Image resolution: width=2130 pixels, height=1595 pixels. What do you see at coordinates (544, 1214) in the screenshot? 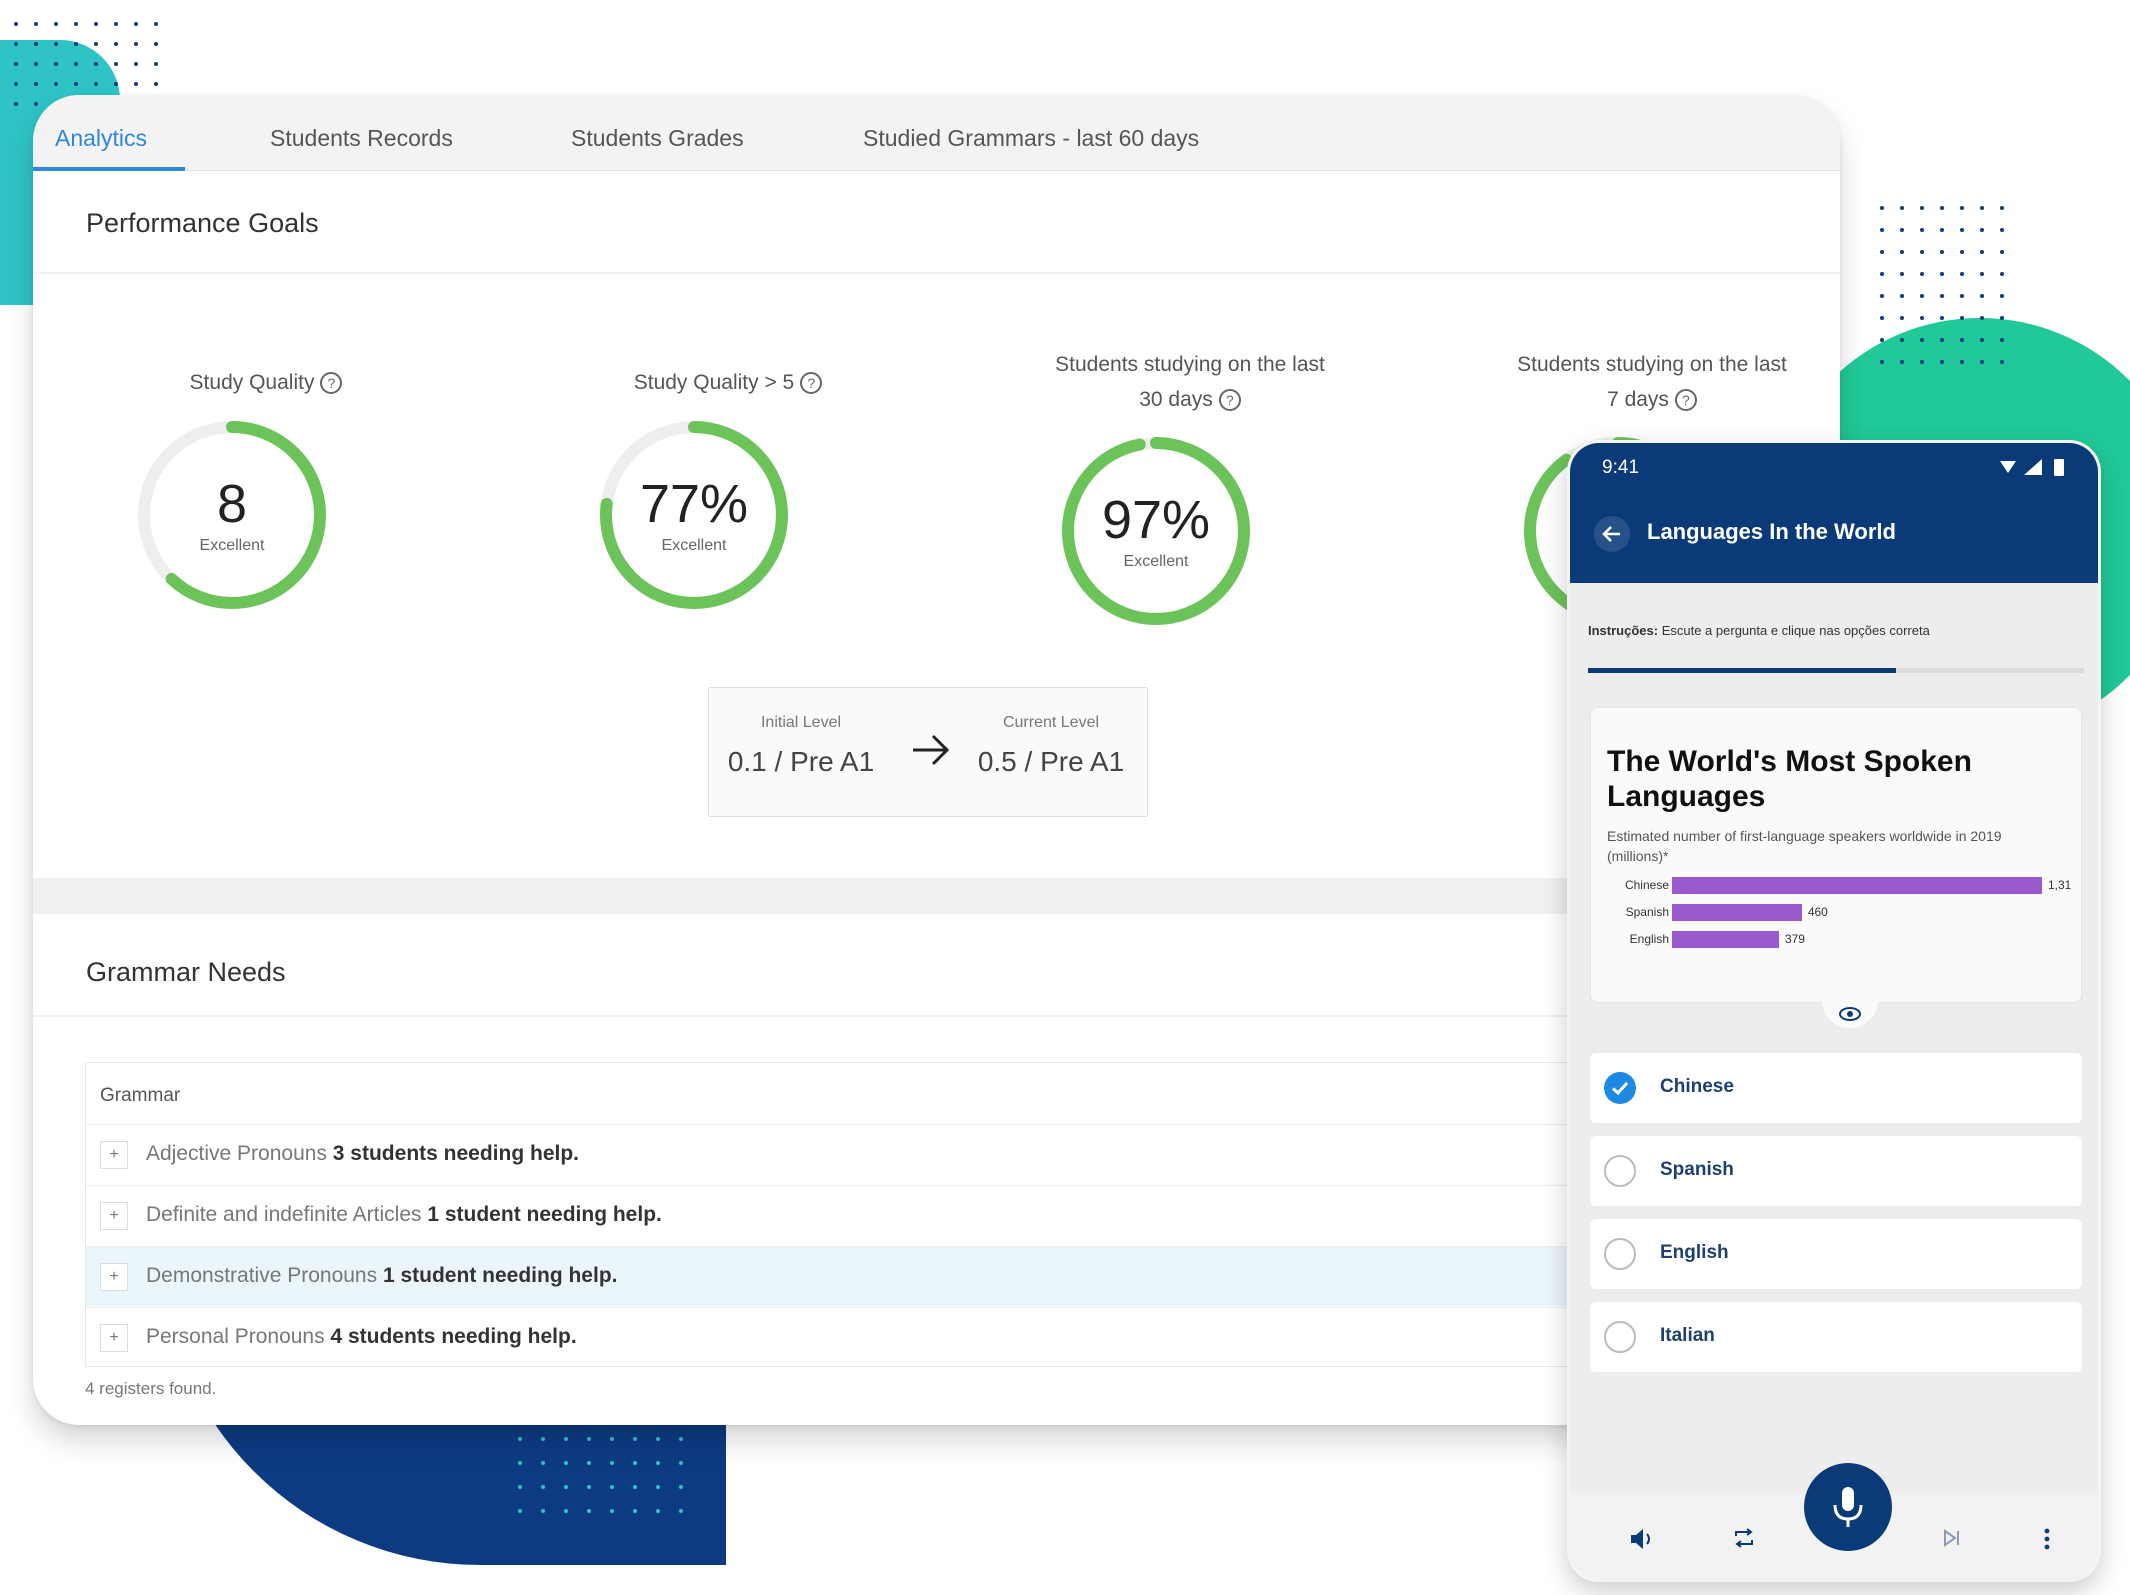
I see `students-needing-help: 1 student needing help.` at bounding box center [544, 1214].